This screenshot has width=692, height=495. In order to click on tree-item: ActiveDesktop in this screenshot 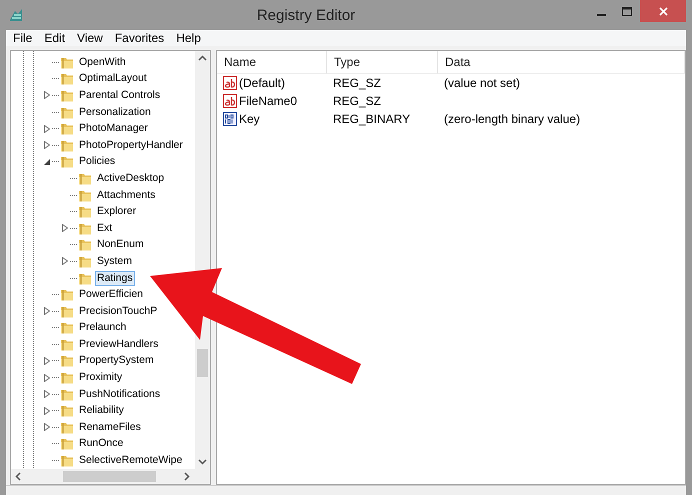, I will do `click(130, 178)`.